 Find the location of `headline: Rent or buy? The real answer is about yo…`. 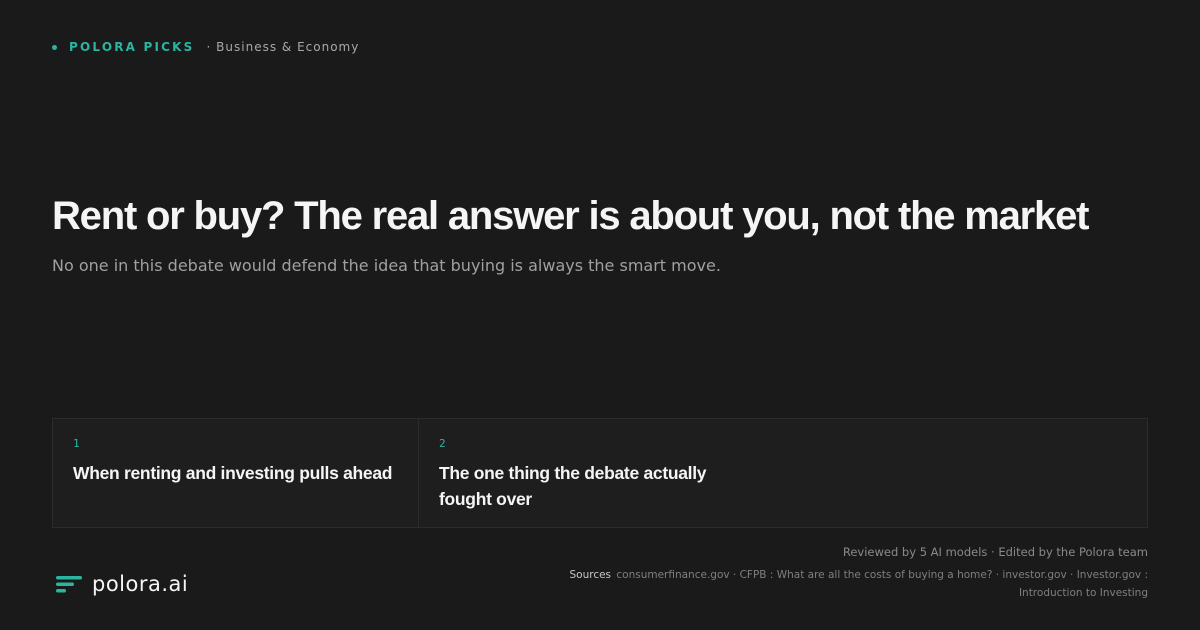

headline: Rent or buy? The real answer is about yo… is located at coordinates (570, 216).